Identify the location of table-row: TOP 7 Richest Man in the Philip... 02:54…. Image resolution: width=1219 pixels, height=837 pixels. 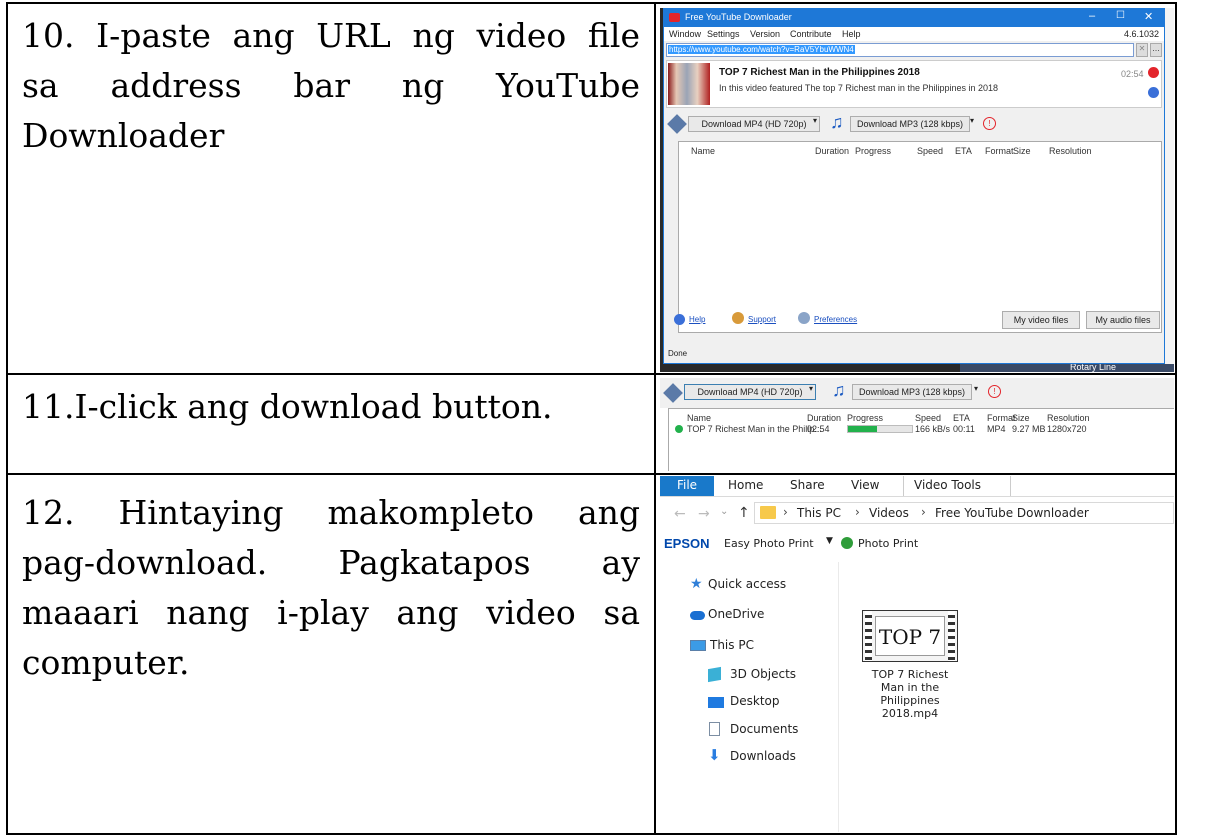
(921, 429).